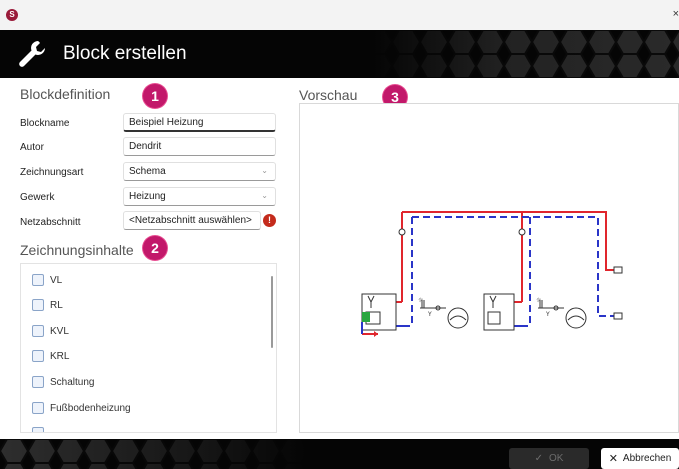 Image resolution: width=679 pixels, height=469 pixels. What do you see at coordinates (328, 95) in the screenshot?
I see `section-title-vorschau: Vorschau` at bounding box center [328, 95].